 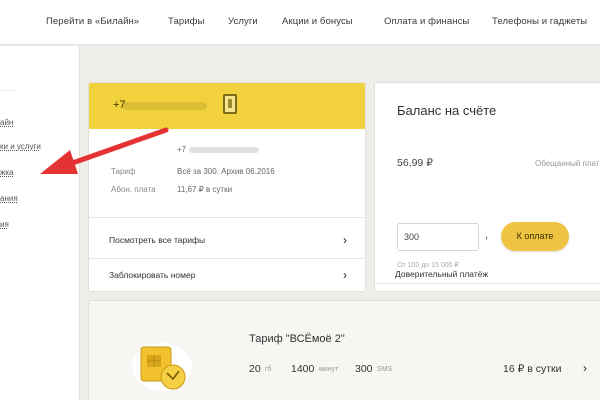 I want to click on tariff-label: Тариф, so click(x=123, y=171).